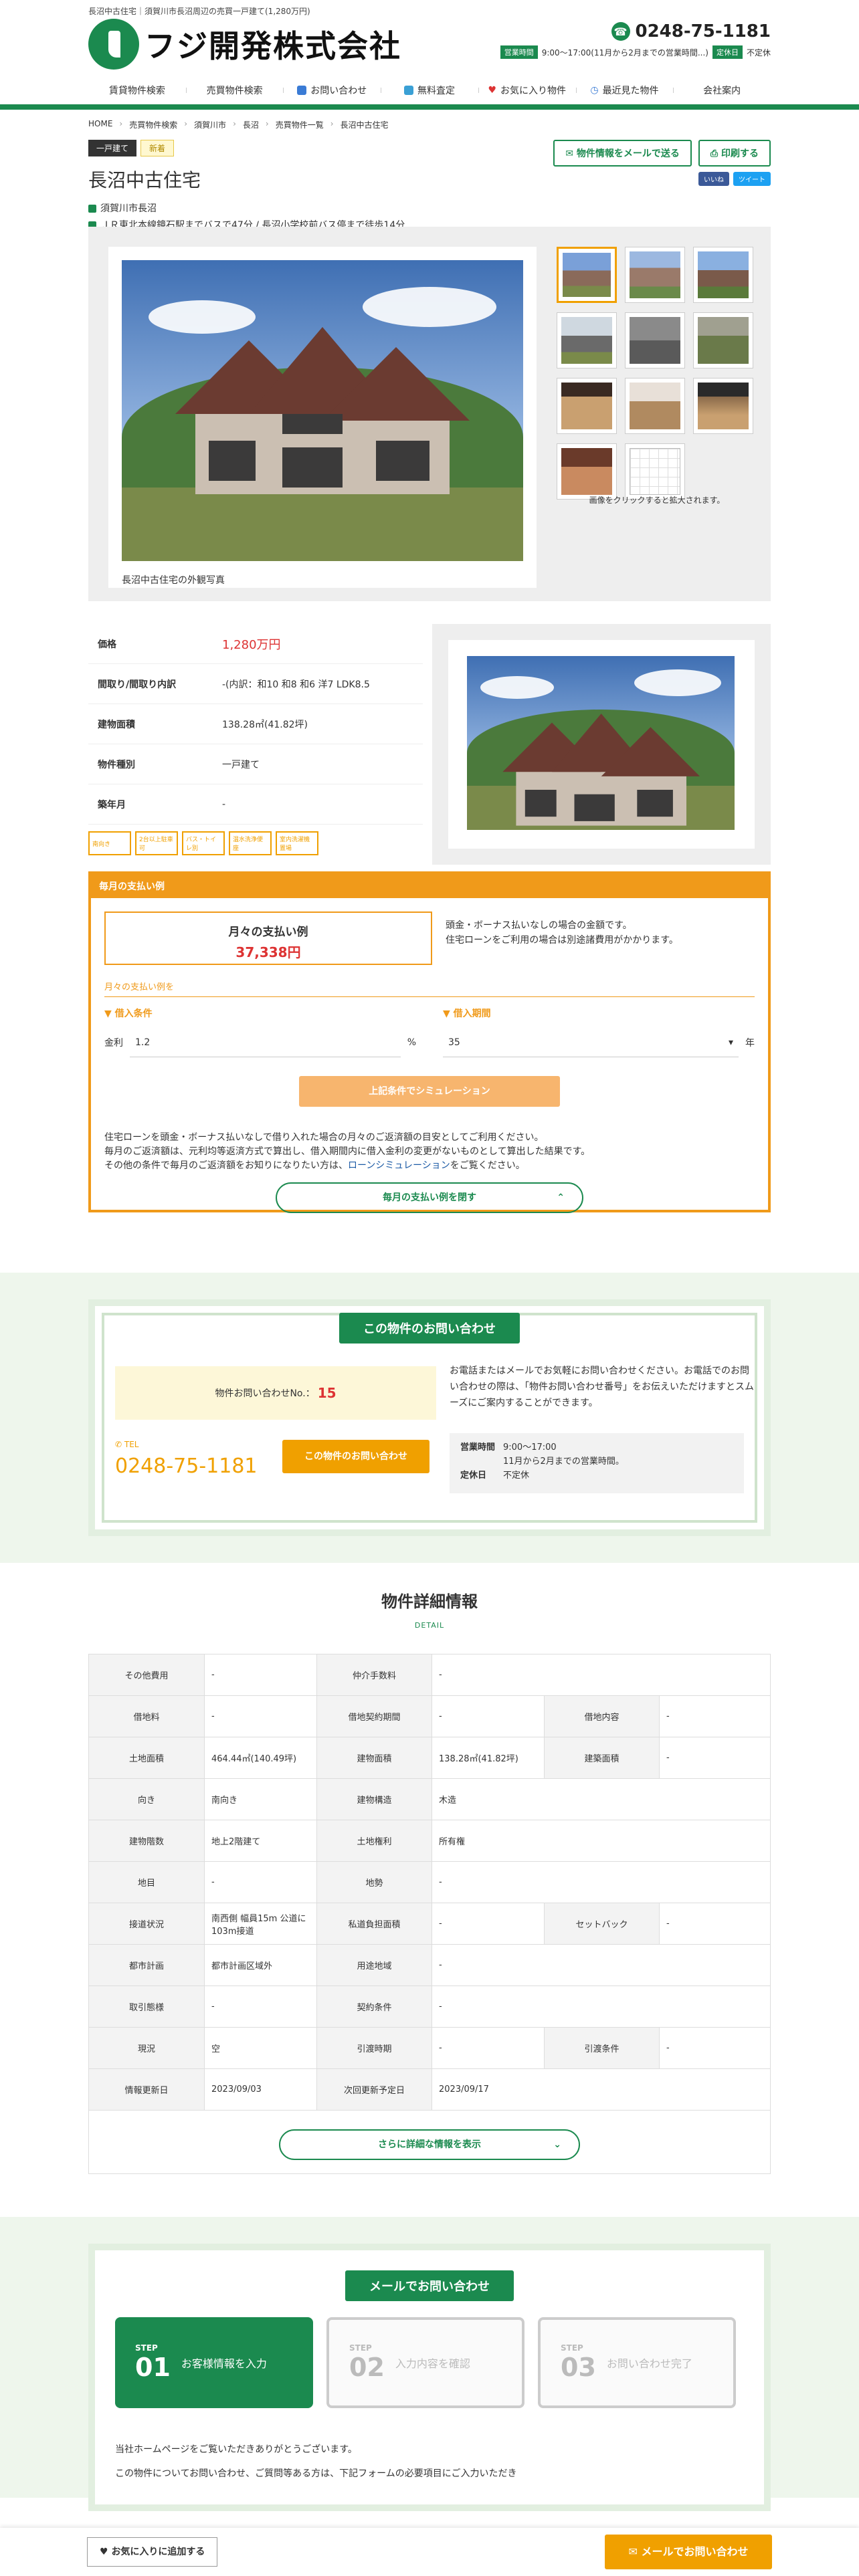 The image size is (859, 2576). I want to click on mail-heading: メールでお問い合わせ, so click(429, 2285).